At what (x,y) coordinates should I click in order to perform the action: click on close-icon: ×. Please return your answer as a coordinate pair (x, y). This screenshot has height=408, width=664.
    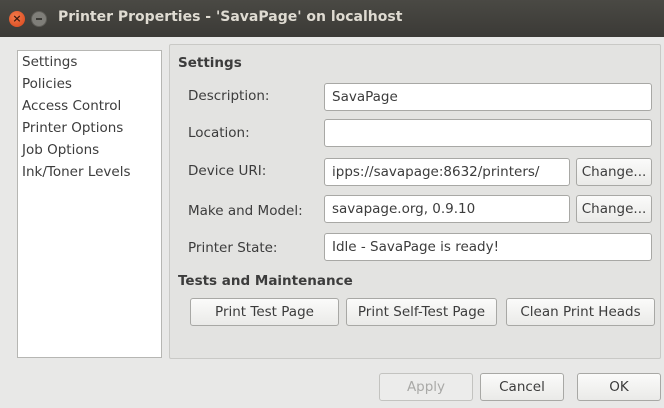
    Looking at the image, I should click on (17, 19).